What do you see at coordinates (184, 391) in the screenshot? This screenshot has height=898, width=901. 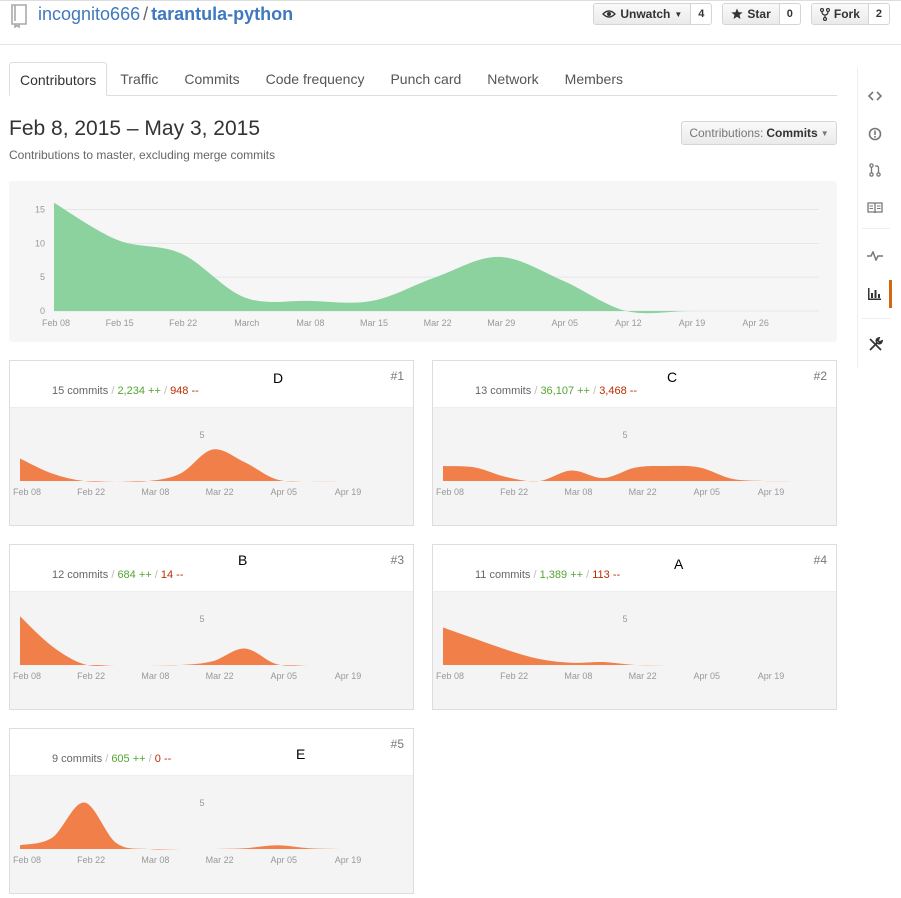 I see `deletions: 948 --` at bounding box center [184, 391].